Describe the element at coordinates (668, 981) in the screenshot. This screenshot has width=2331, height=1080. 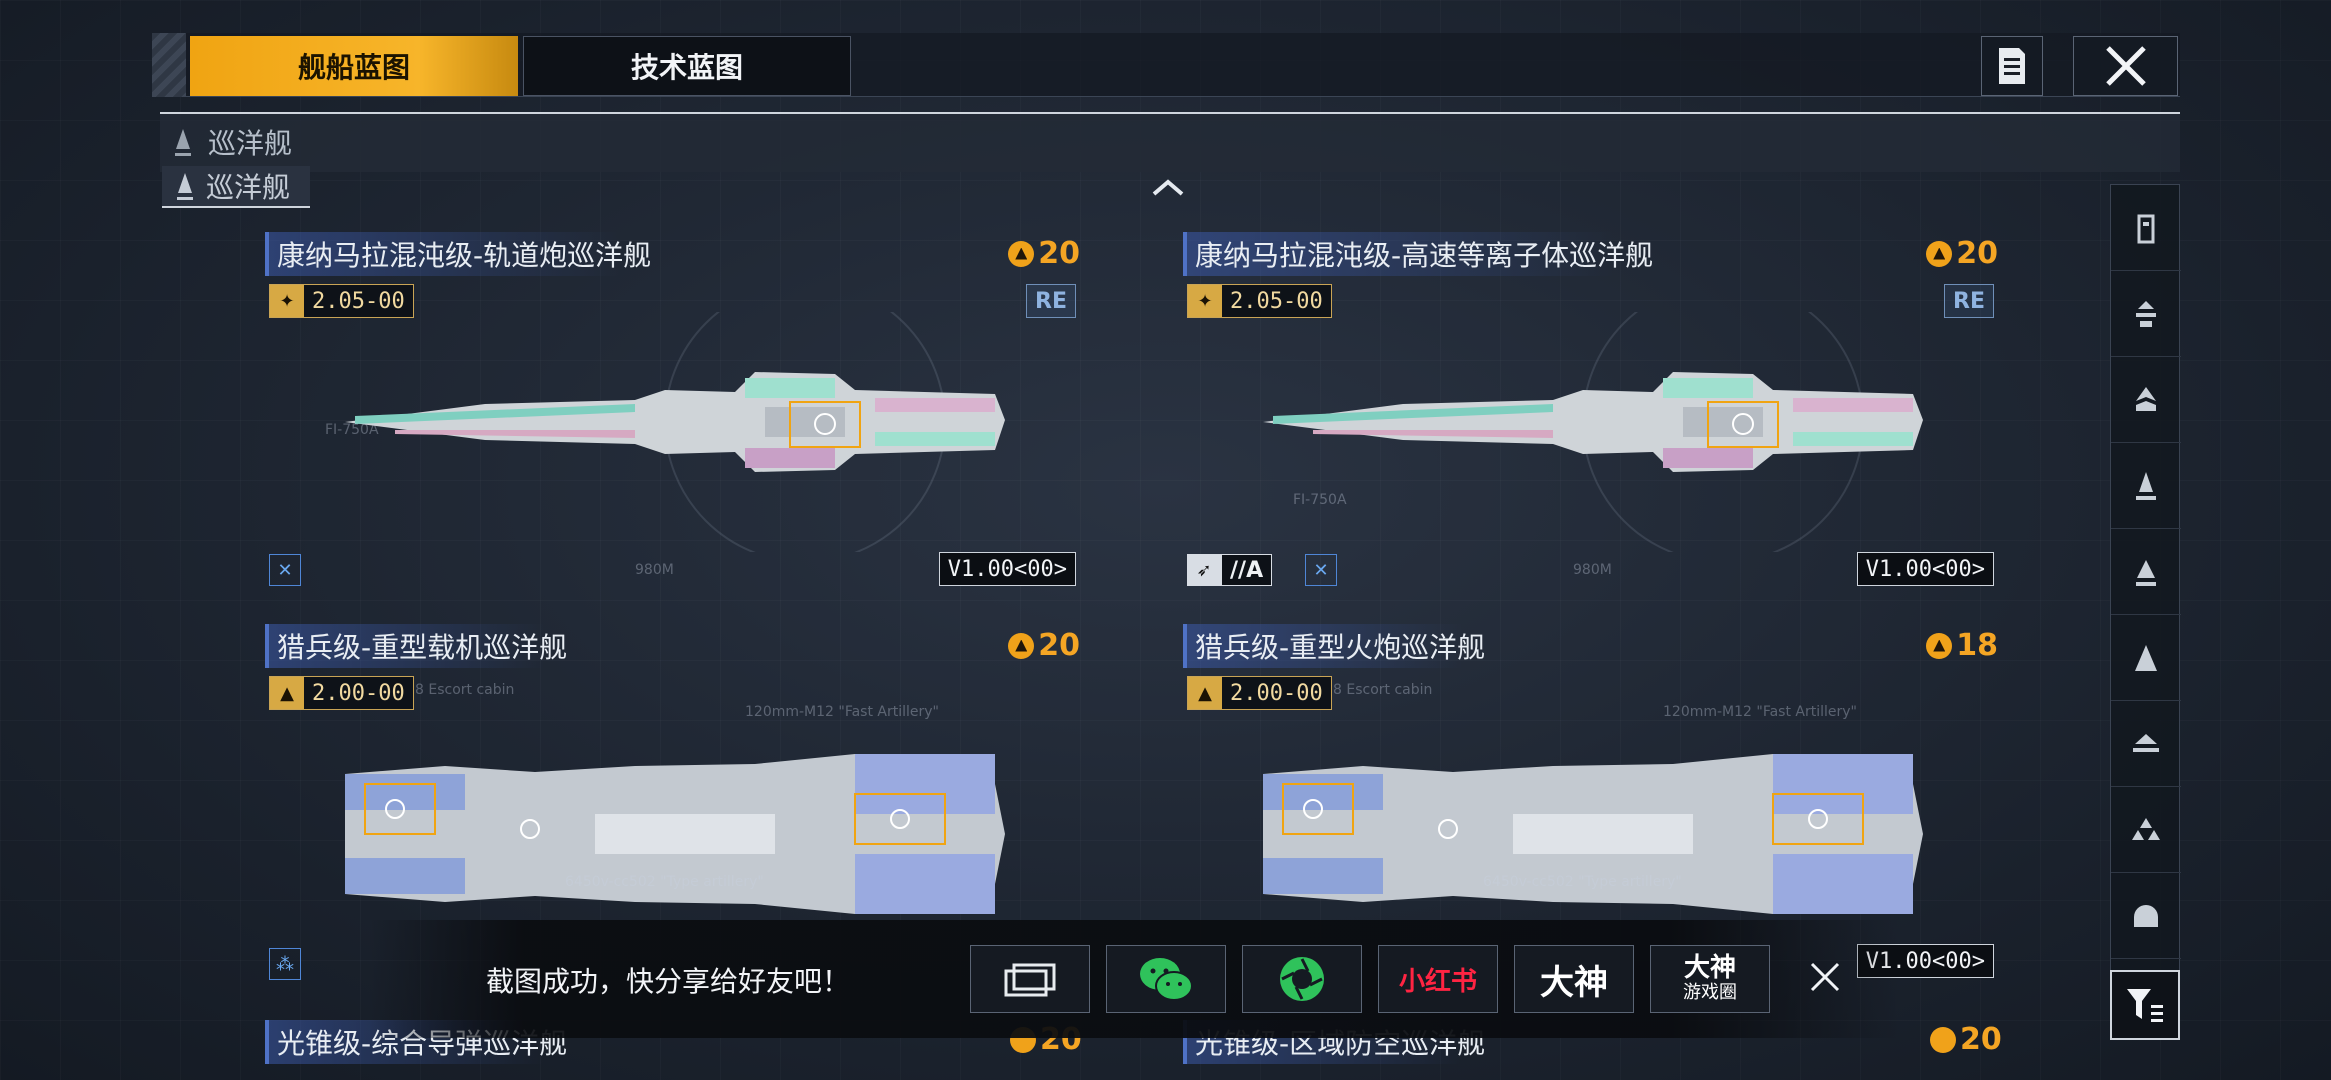
I see `share-message: 截图成功，快分享给好友吧！` at that location.